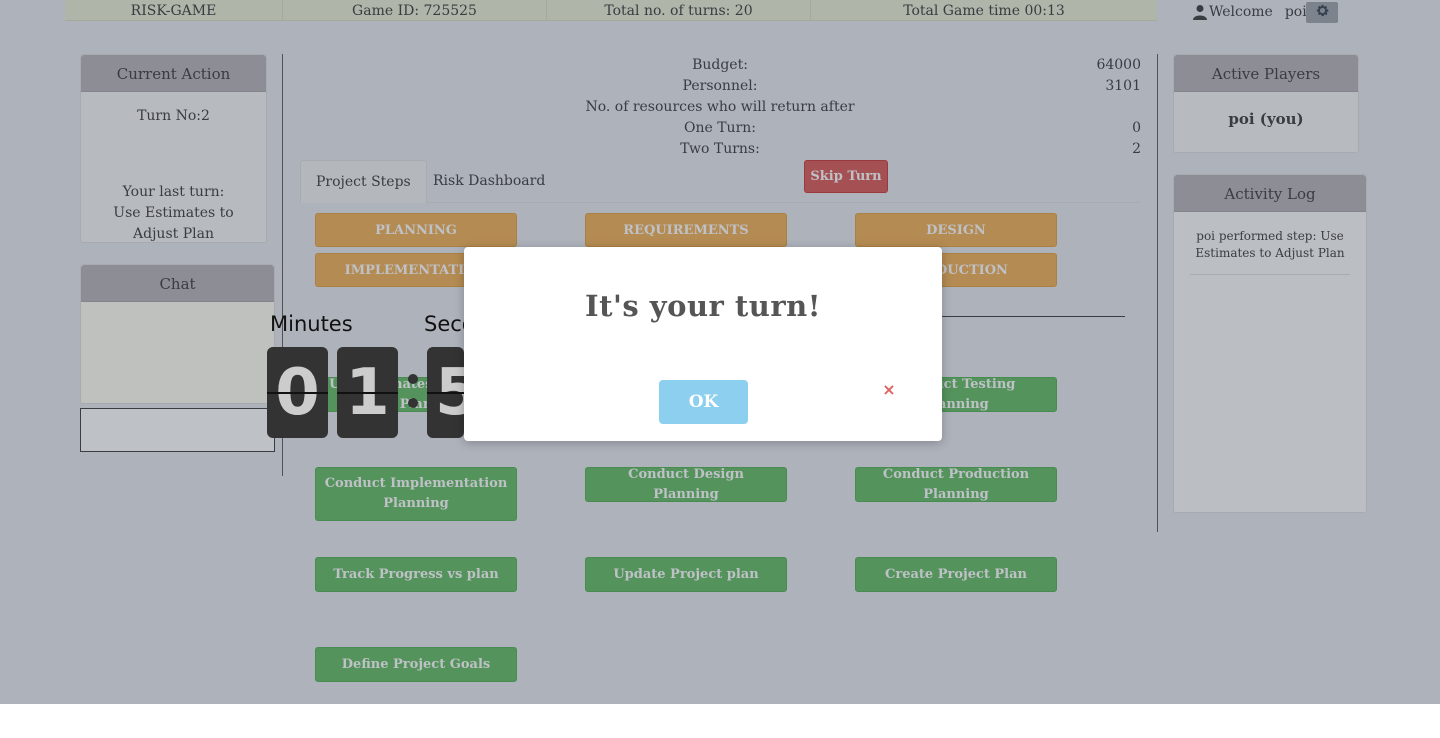 This screenshot has height=738, width=1440. I want to click on ok-button: OK, so click(703, 402).